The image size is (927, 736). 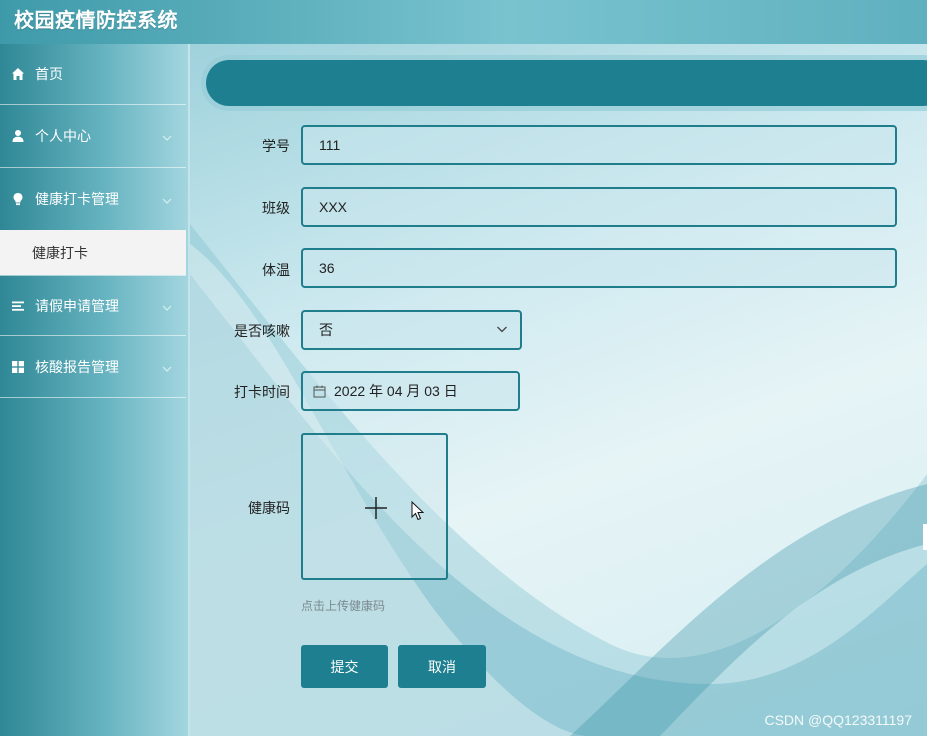 What do you see at coordinates (327, 268) in the screenshot?
I see `temperature-value: 36` at bounding box center [327, 268].